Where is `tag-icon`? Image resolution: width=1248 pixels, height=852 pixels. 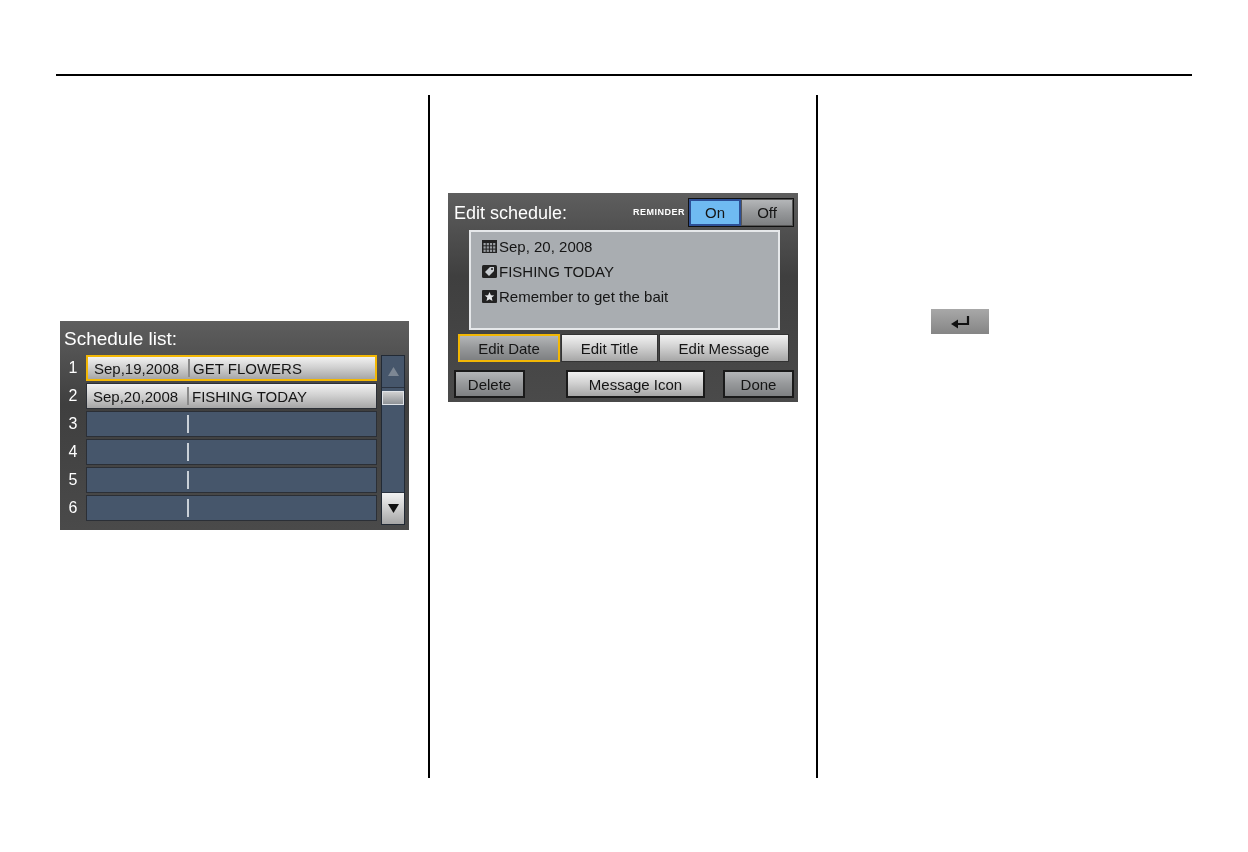 tag-icon is located at coordinates (489, 271).